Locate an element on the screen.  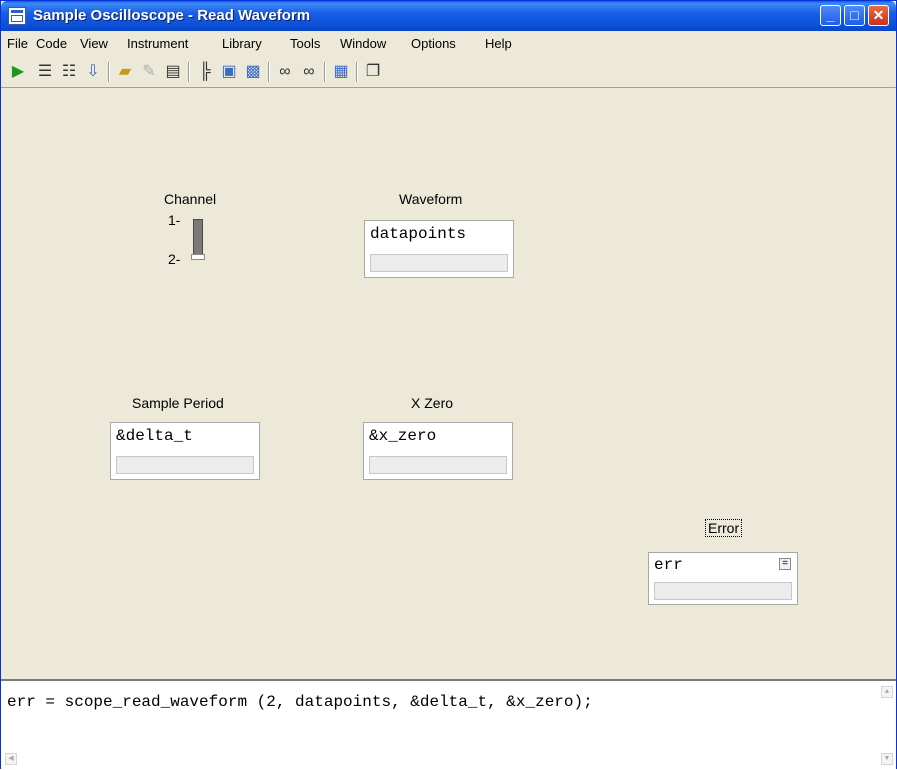
scroll-left-icon: ◀ is located at coordinates (11, 759).